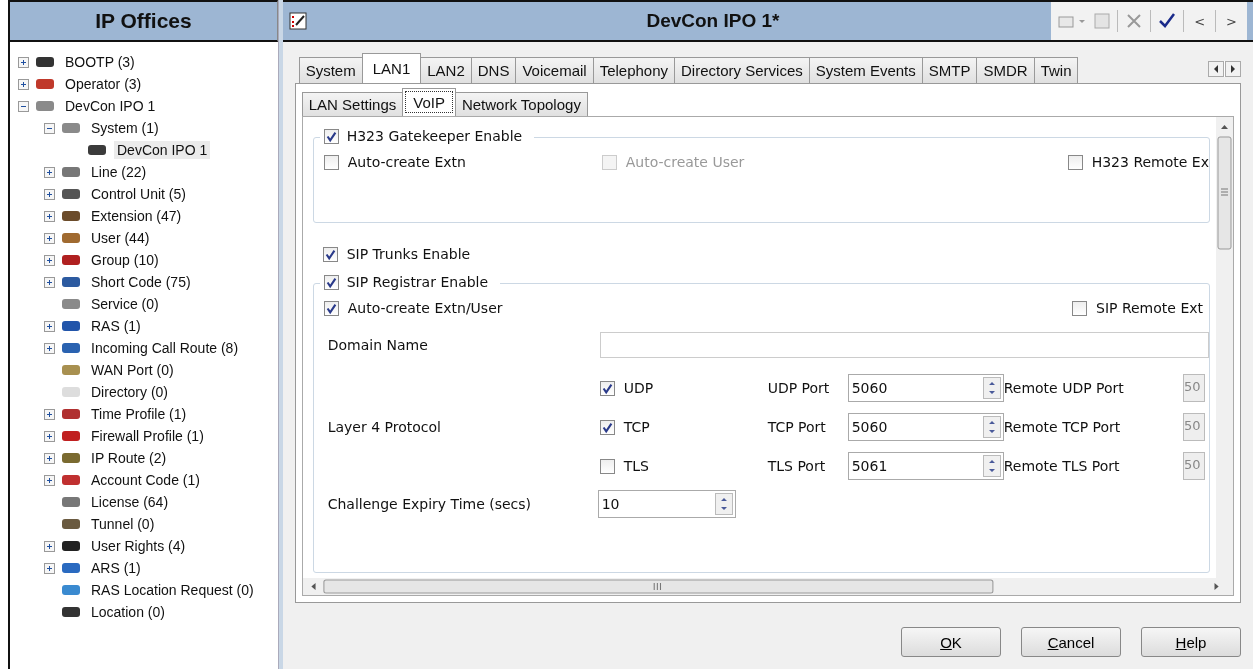 The height and width of the screenshot is (669, 1253). Describe the element at coordinates (636, 427) in the screenshot. I see `checkbox-label: TCP` at that location.